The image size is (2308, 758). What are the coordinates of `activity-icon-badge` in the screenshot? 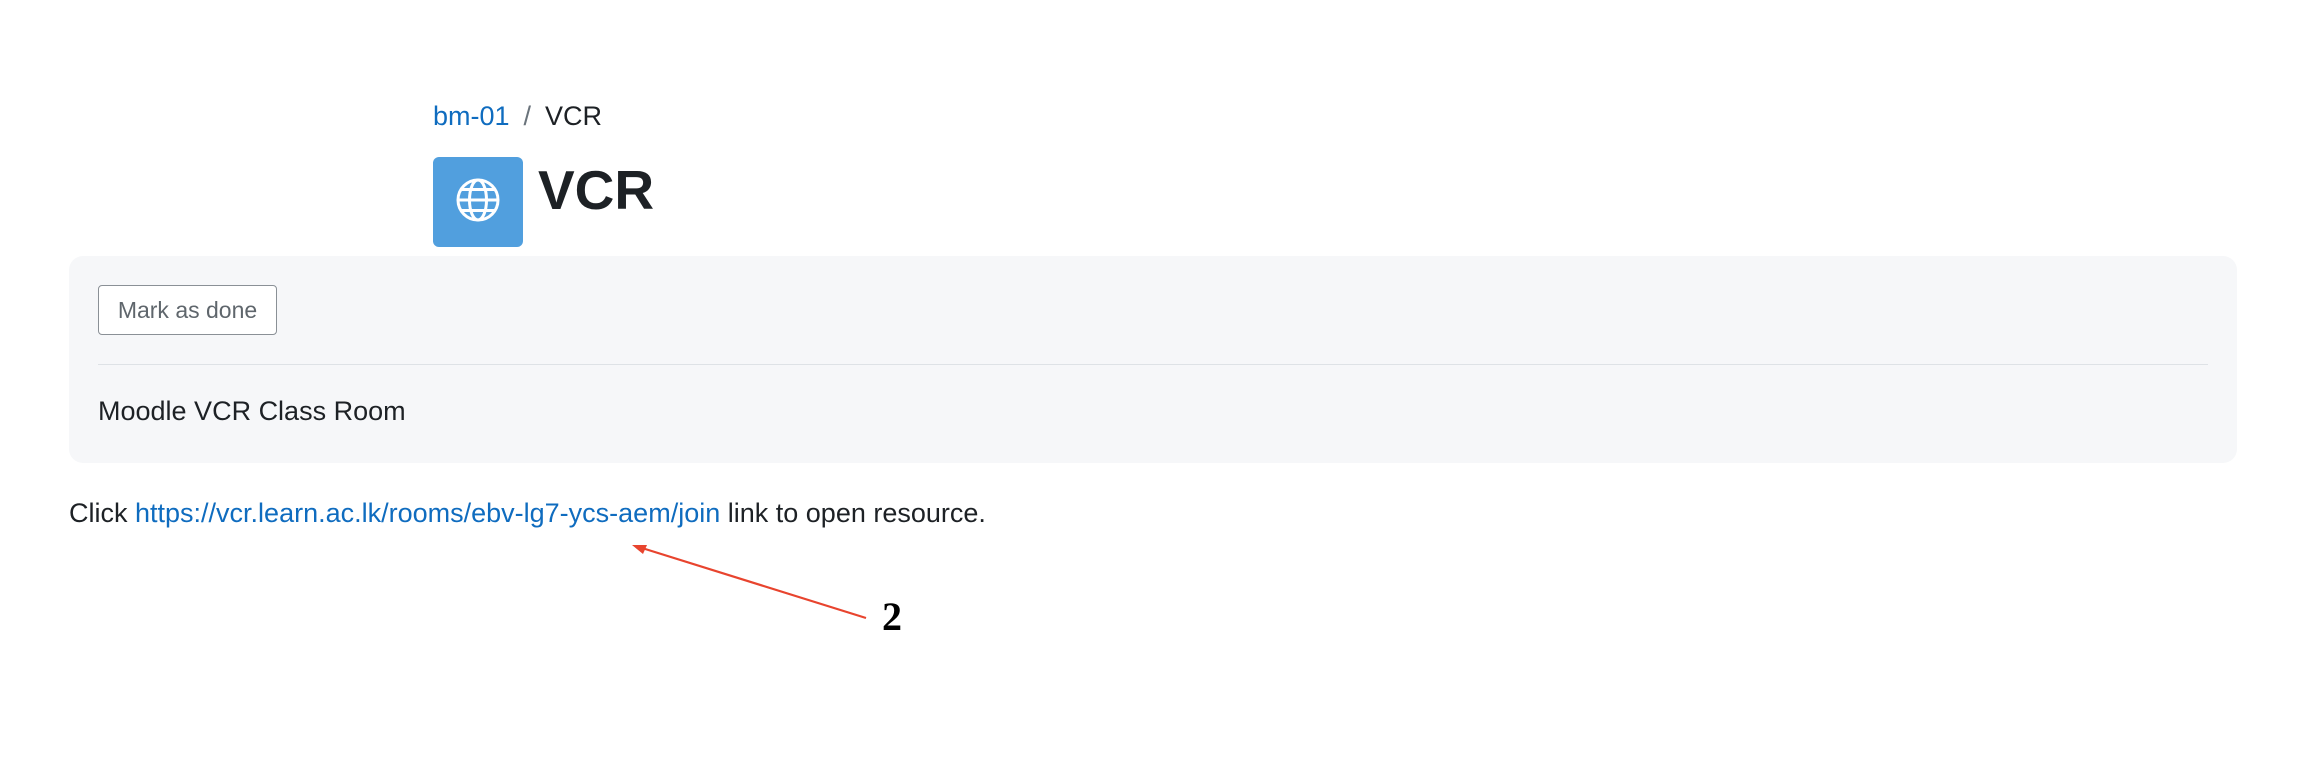 It's located at (478, 202).